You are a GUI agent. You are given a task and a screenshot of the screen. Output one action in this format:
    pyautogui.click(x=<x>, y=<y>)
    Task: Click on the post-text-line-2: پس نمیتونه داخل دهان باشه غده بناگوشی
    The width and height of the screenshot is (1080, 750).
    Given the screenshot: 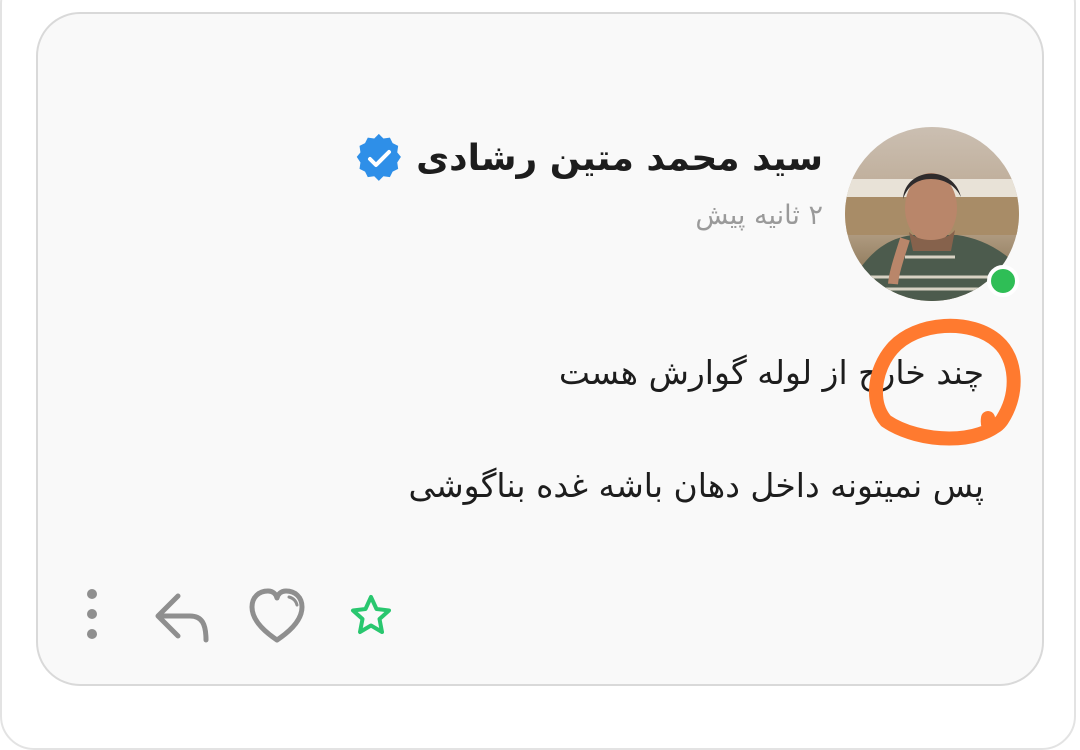 What is the action you would take?
    pyautogui.click(x=696, y=485)
    